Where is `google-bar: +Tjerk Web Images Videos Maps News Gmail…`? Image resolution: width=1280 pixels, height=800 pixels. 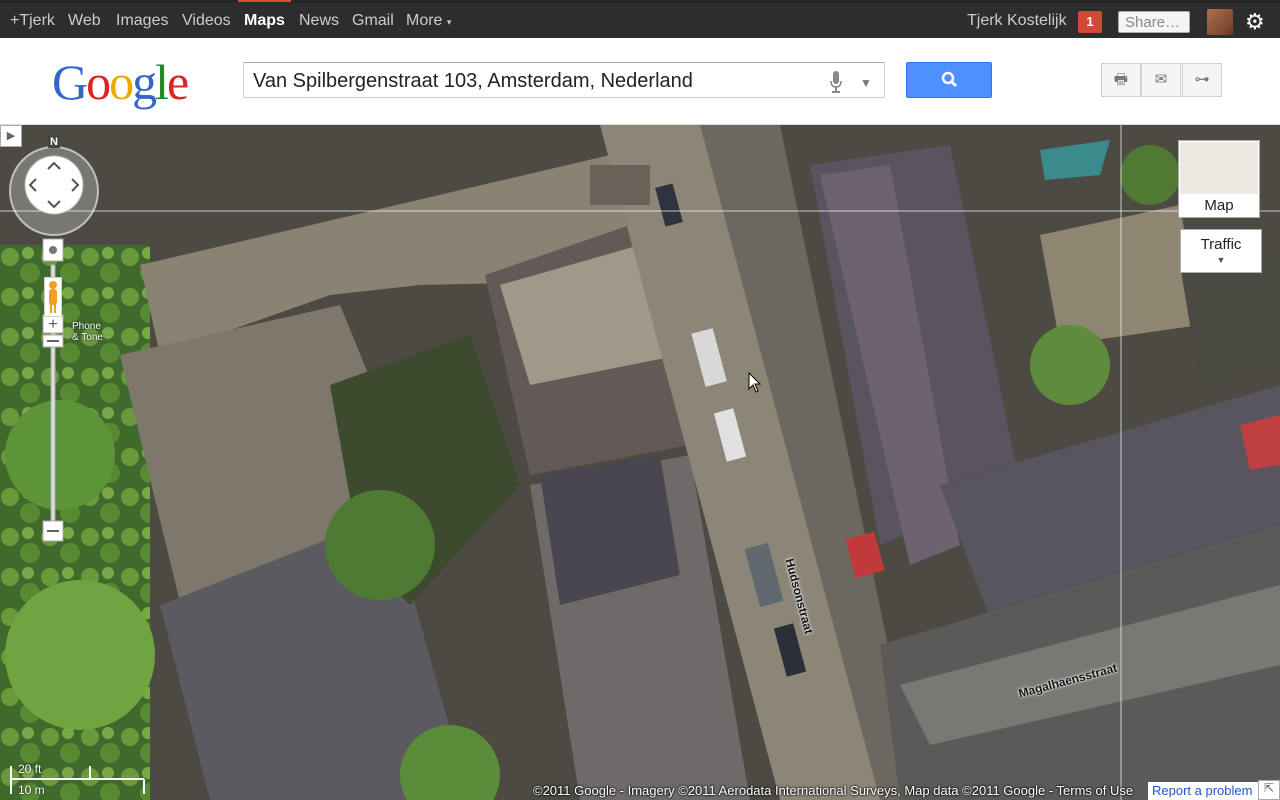
google-bar: +Tjerk Web Images Videos Maps News Gmail… is located at coordinates (640, 19).